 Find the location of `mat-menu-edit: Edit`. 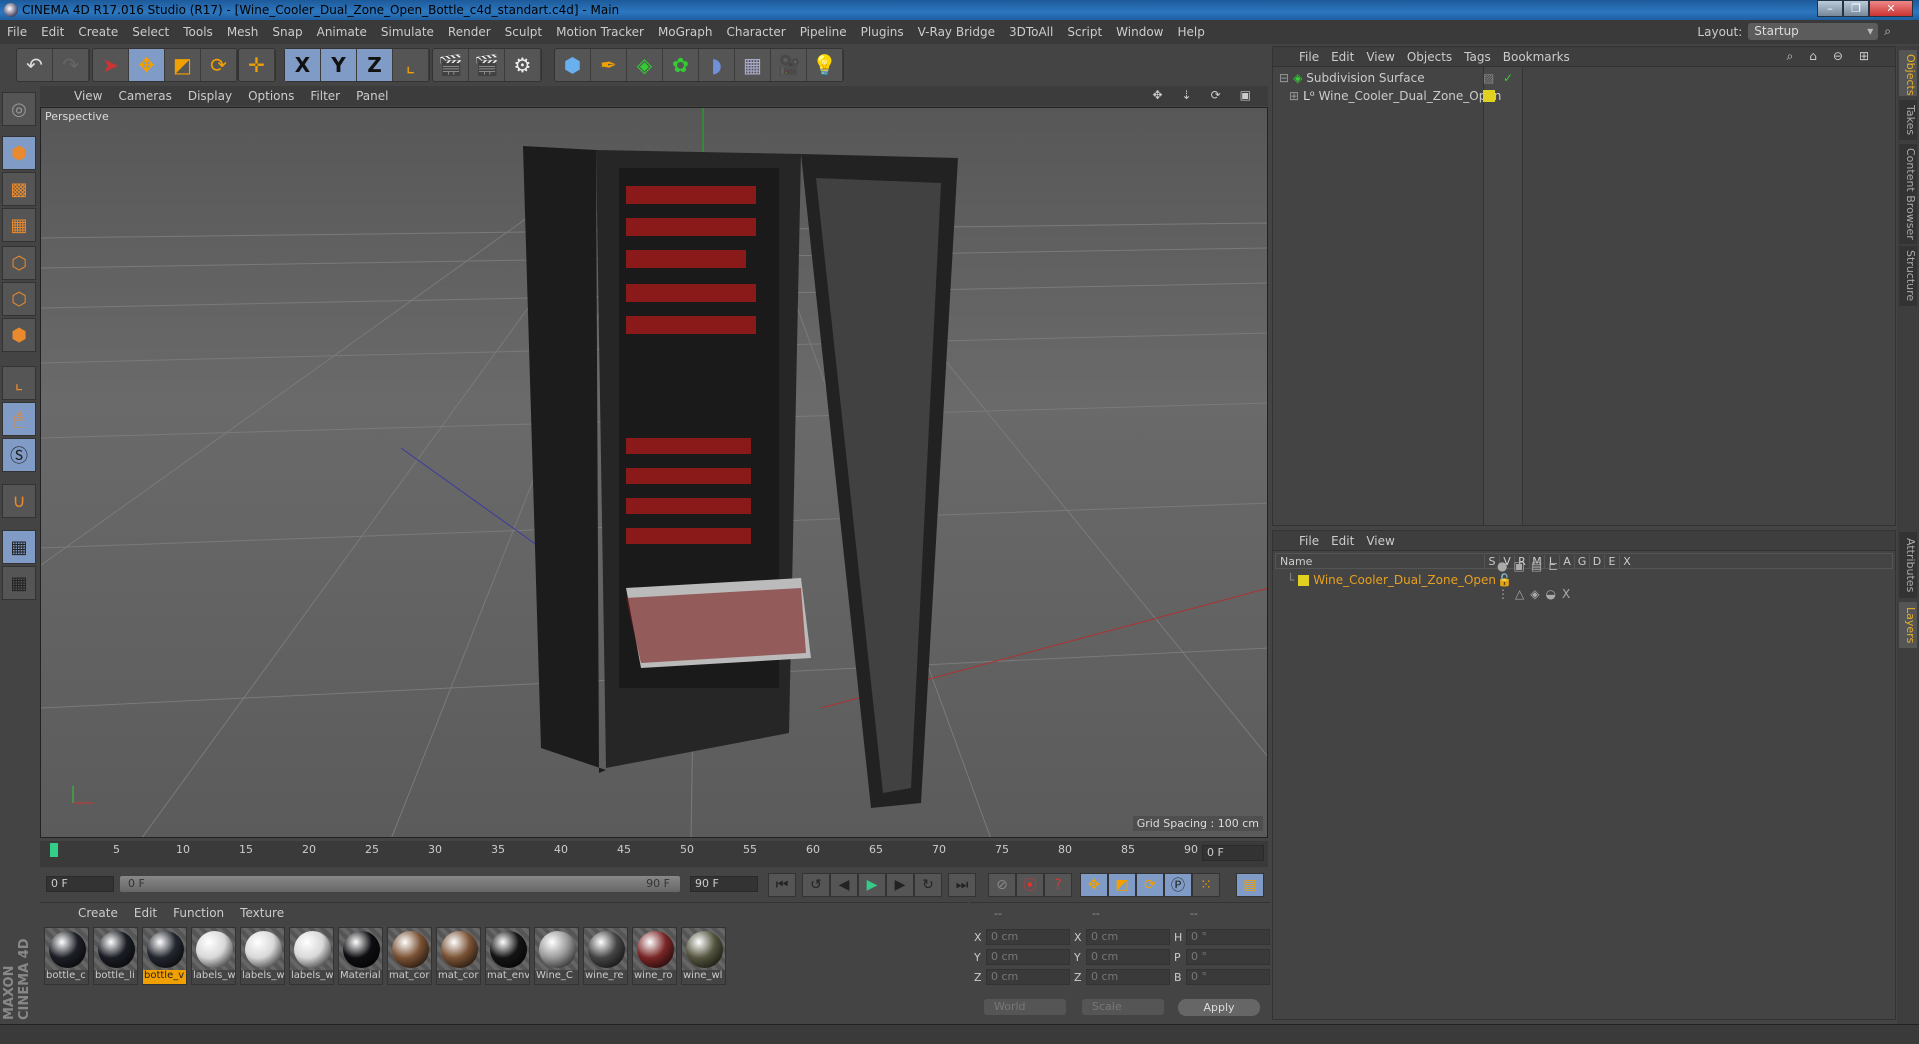

mat-menu-edit: Edit is located at coordinates (145, 913).